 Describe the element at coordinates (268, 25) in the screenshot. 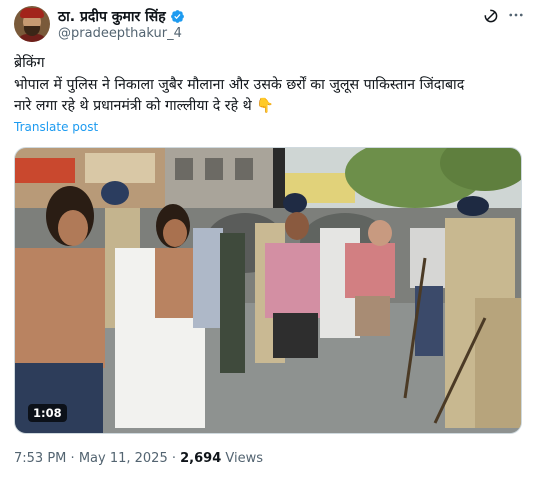

I see `tweet-header: ठा. प्रदीप कुमार सिंह @pradeepthakur_4` at that location.